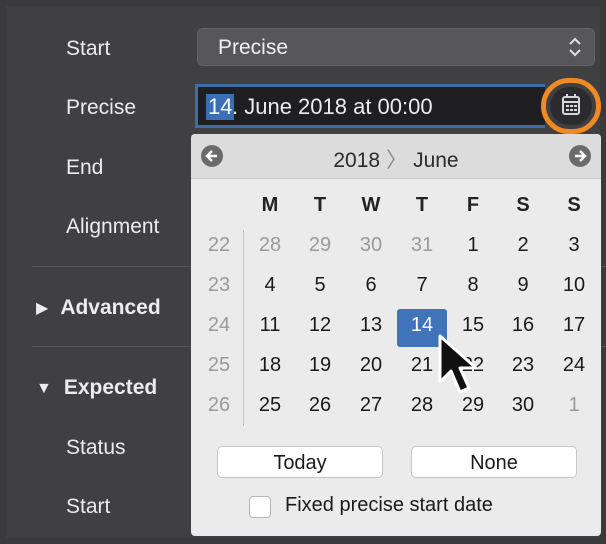 Image resolution: width=606 pixels, height=544 pixels. Describe the element at coordinates (253, 47) in the screenshot. I see `start-select-value: Precise` at that location.